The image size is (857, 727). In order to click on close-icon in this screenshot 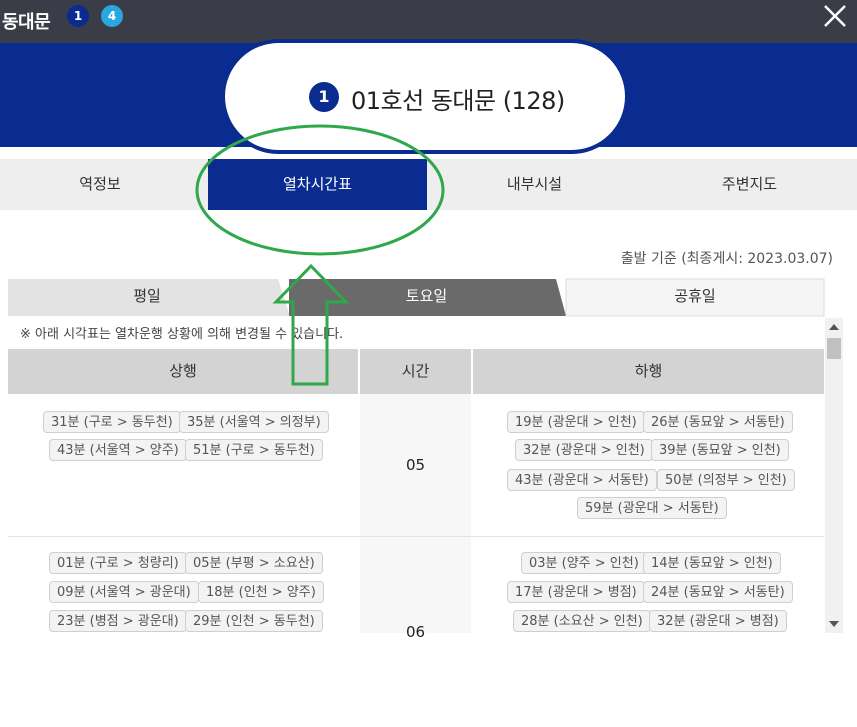, I will do `click(835, 16)`.